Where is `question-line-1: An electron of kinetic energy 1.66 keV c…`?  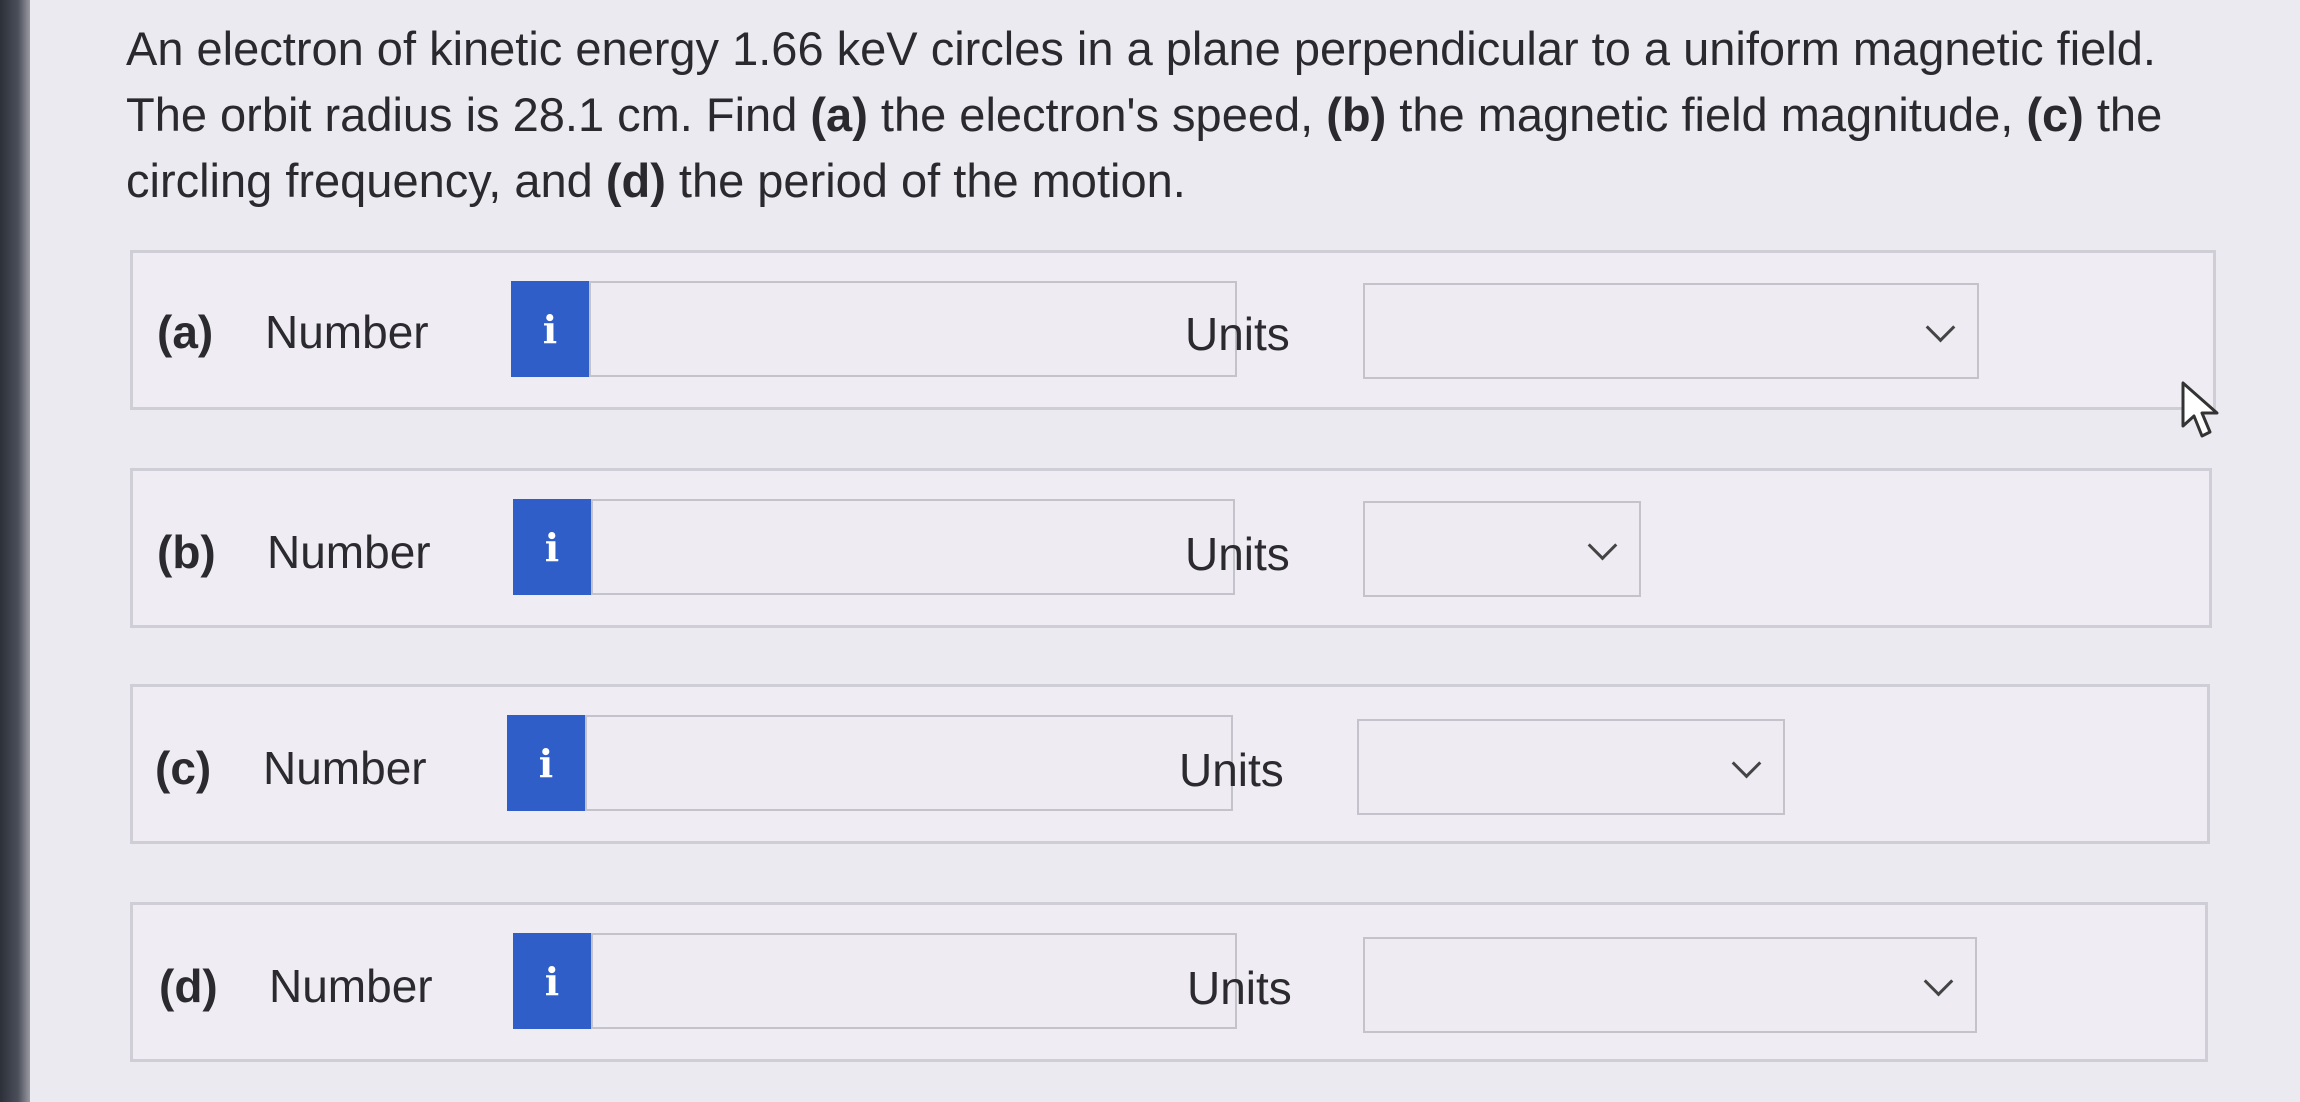
question-line-1: An electron of kinetic energy 1.66 keV c… is located at coordinates (1141, 48).